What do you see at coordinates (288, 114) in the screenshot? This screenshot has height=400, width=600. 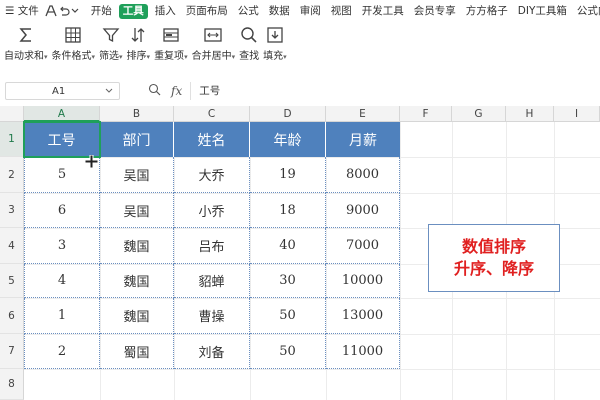 I see `column-header-d: D` at bounding box center [288, 114].